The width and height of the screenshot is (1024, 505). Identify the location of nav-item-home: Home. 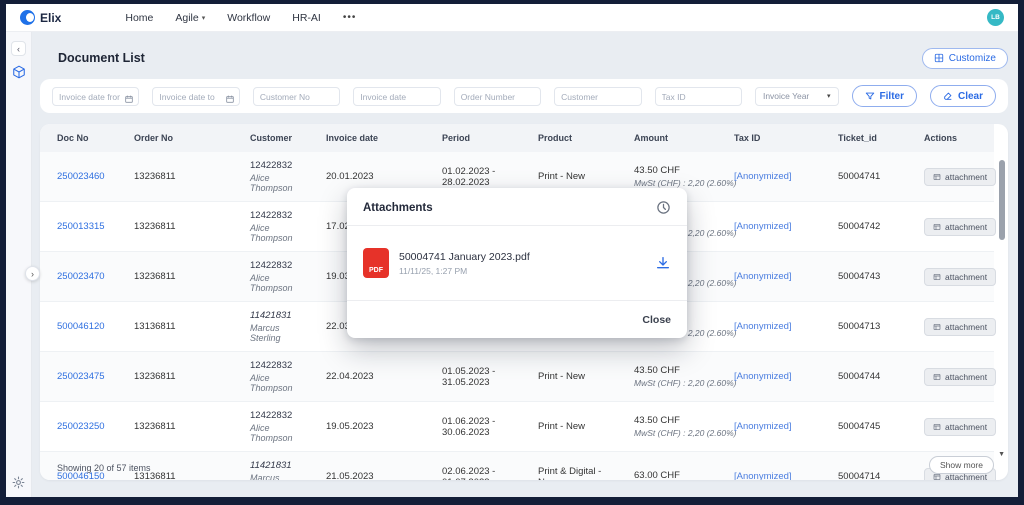
(139, 18).